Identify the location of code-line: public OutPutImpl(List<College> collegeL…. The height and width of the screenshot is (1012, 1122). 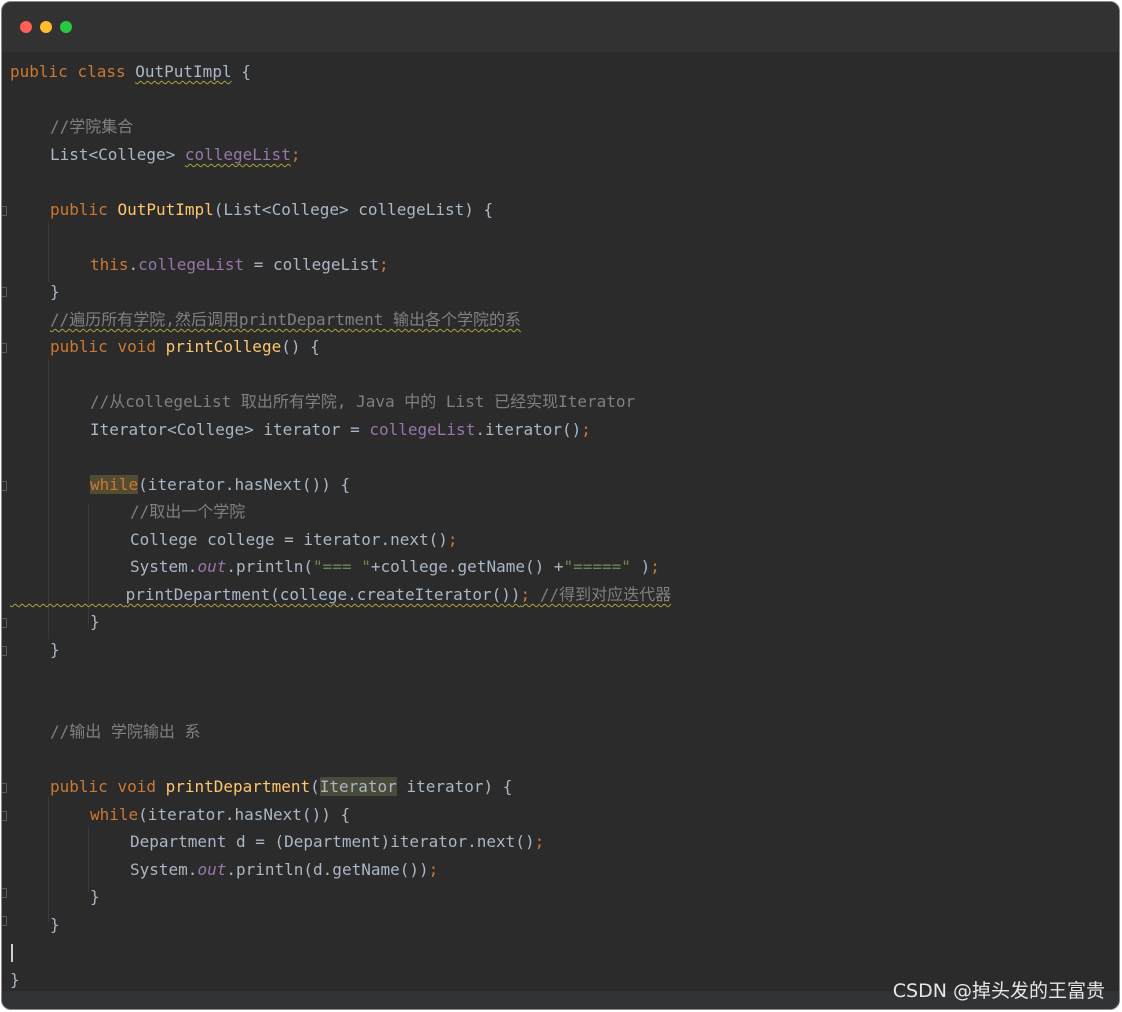
(271, 210).